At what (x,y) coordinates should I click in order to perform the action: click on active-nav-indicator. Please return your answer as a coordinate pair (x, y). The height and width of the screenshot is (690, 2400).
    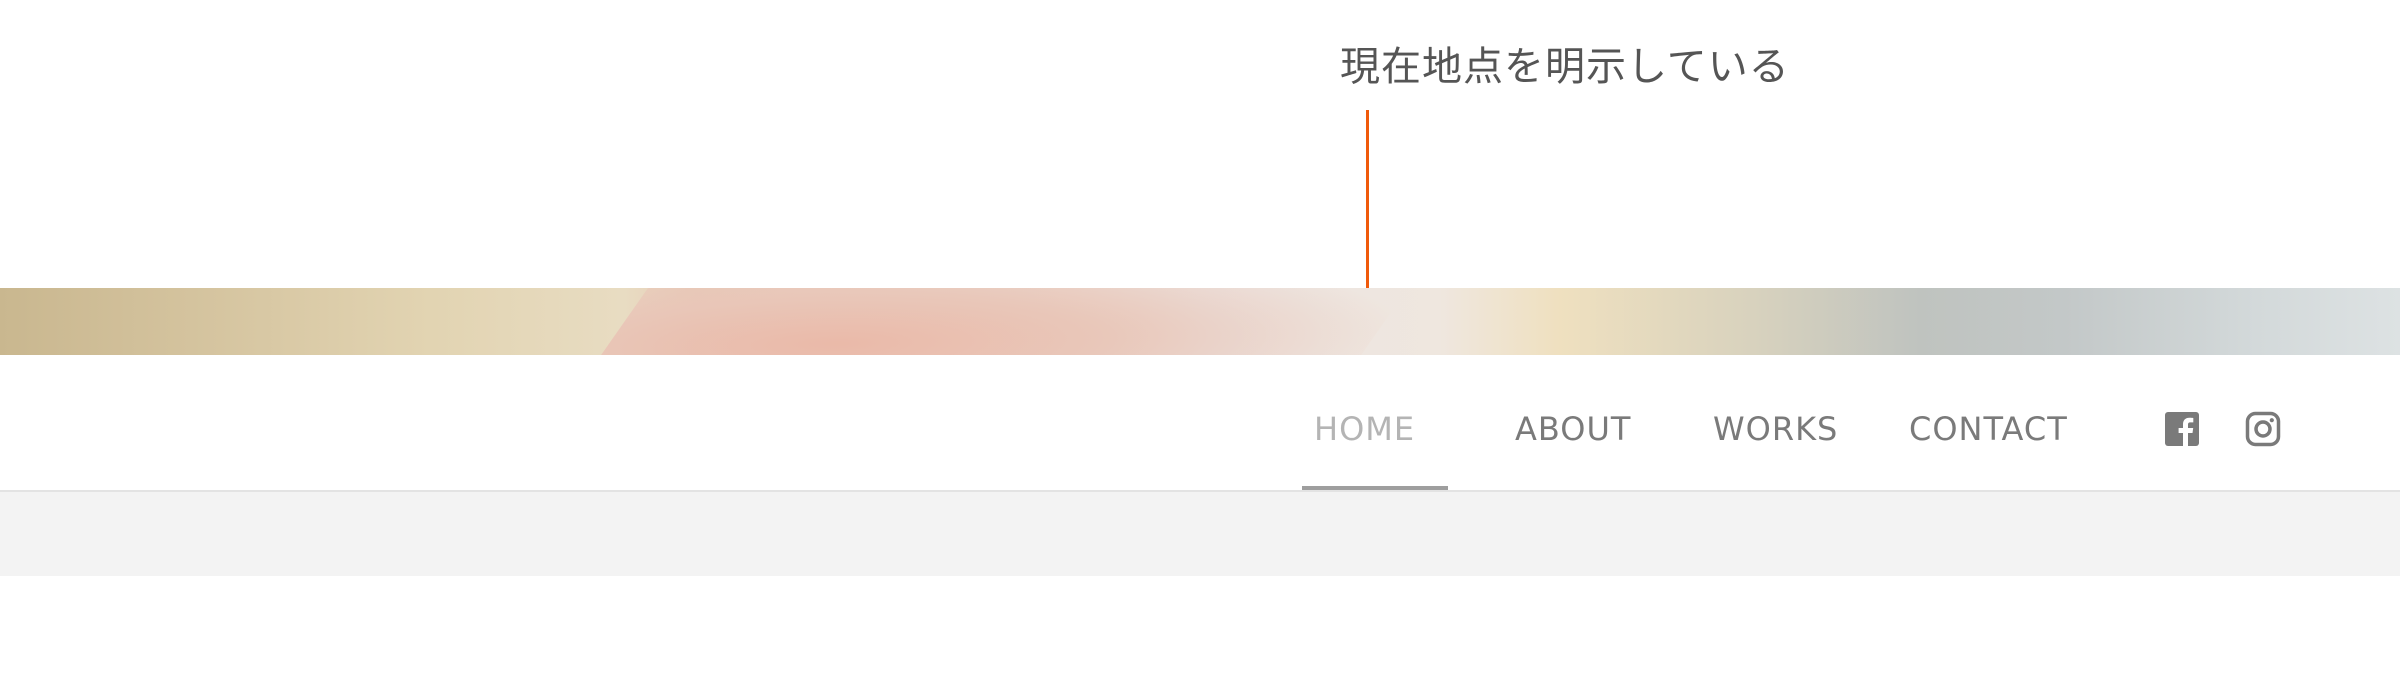
    Looking at the image, I should click on (1375, 488).